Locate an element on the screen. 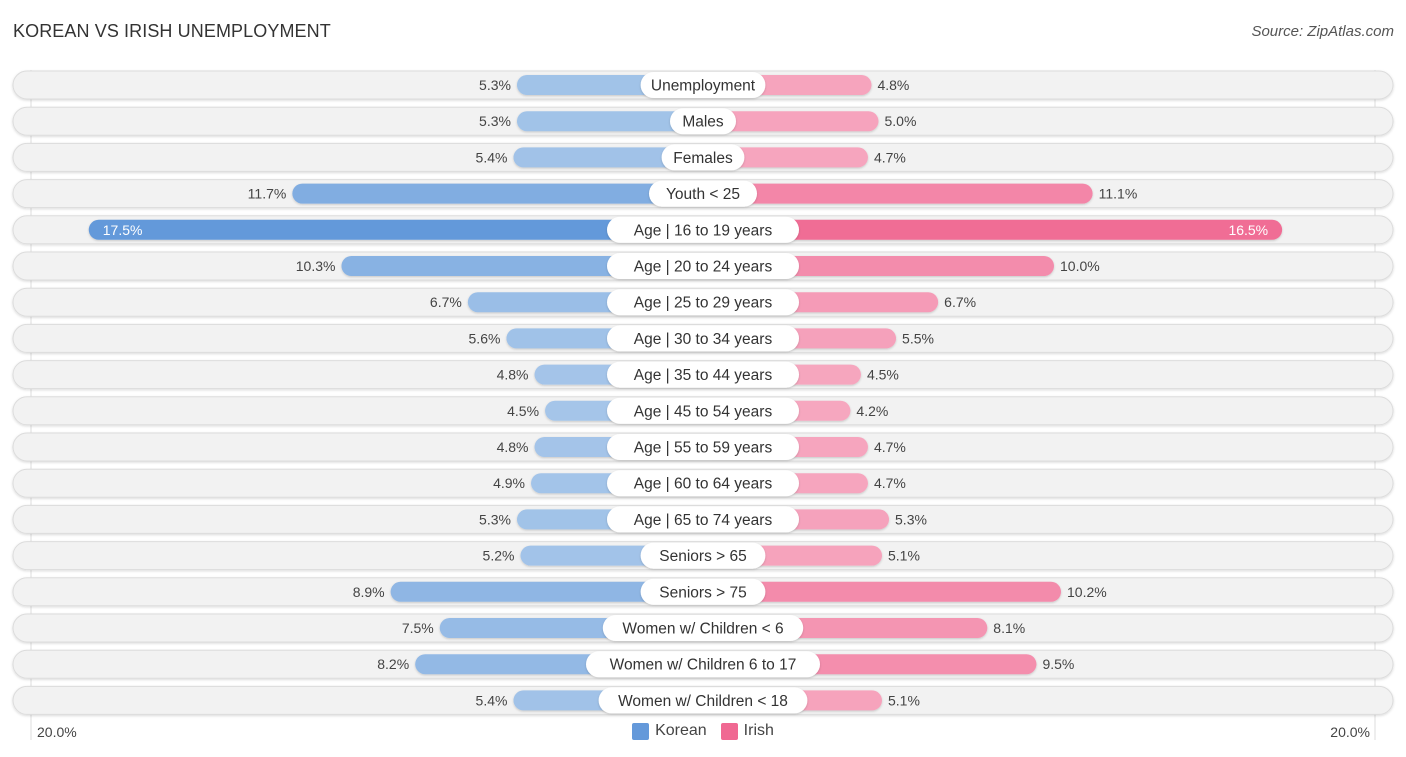 The height and width of the screenshot is (757, 1406). category-label: Youth < 25 is located at coordinates (703, 194).